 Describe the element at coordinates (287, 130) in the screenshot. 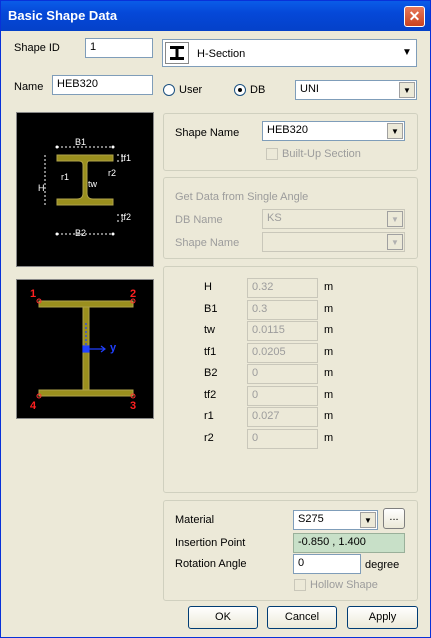

I see `shape-name-value: HEB320` at that location.